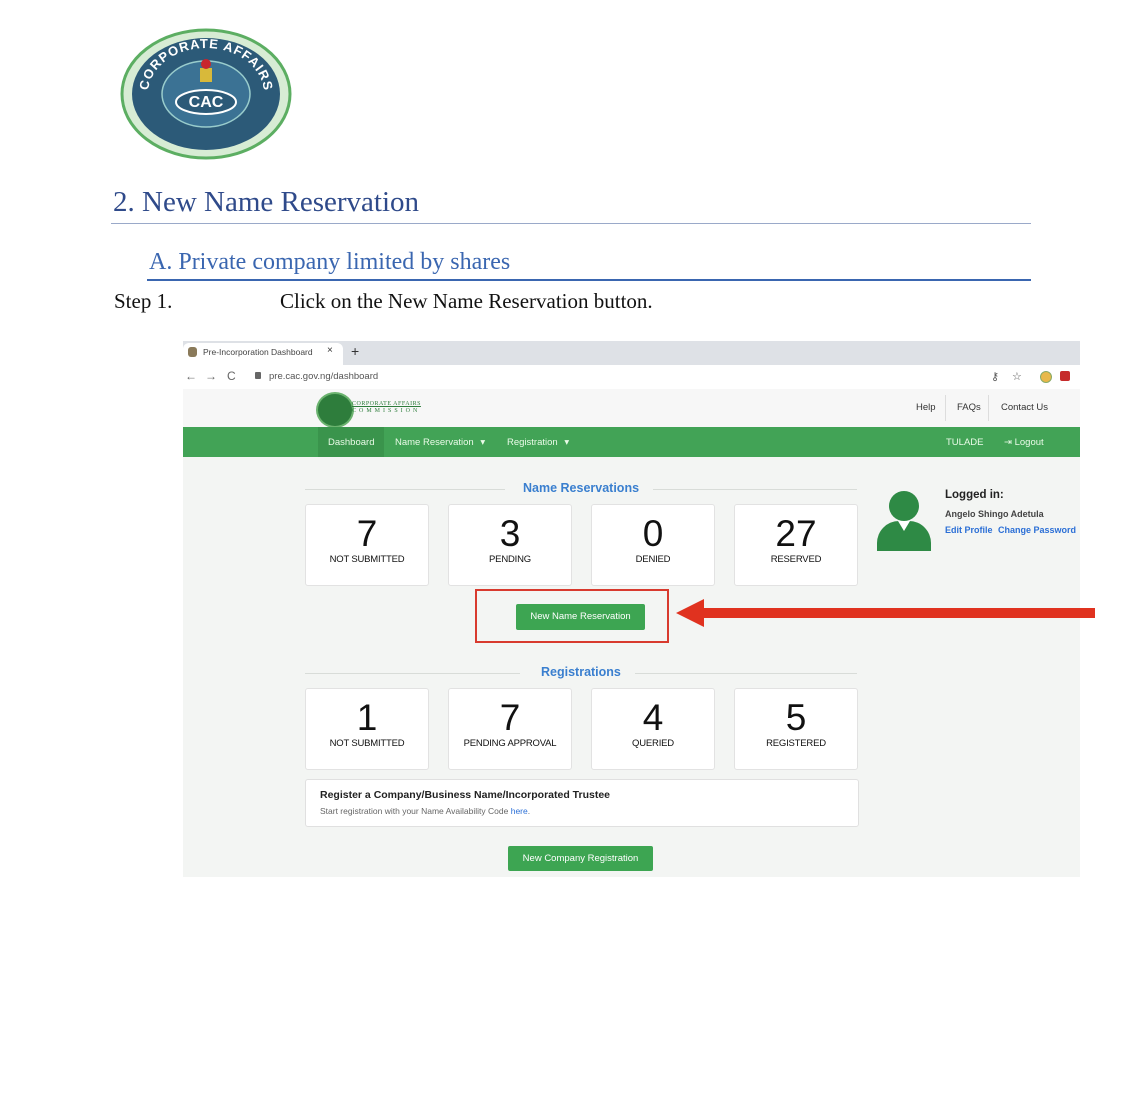  I want to click on new-tab-icon: +, so click(355, 351).